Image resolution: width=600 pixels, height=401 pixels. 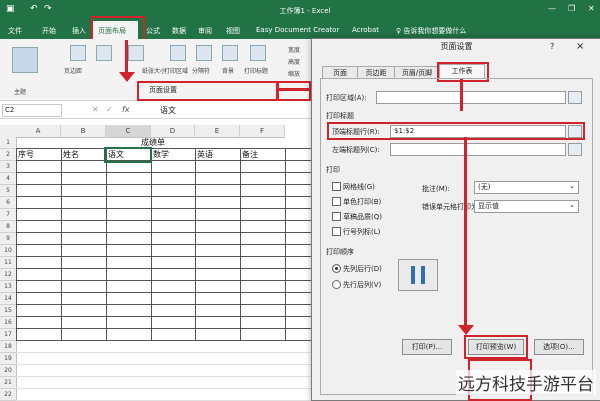 What do you see at coordinates (258, 53) in the screenshot?
I see `print-titles-icon` at bounding box center [258, 53].